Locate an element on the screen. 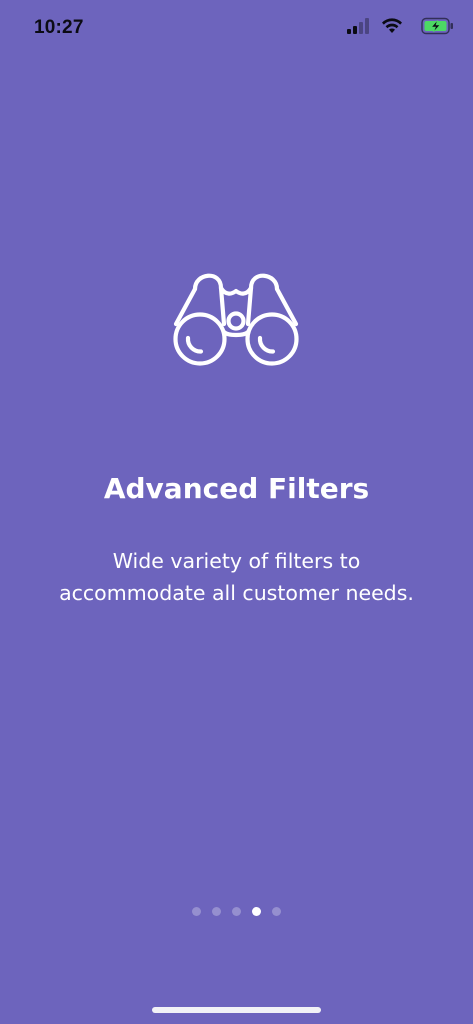 This screenshot has height=1024, width=473. onboarding-title: Advanced Filters is located at coordinates (236, 488).